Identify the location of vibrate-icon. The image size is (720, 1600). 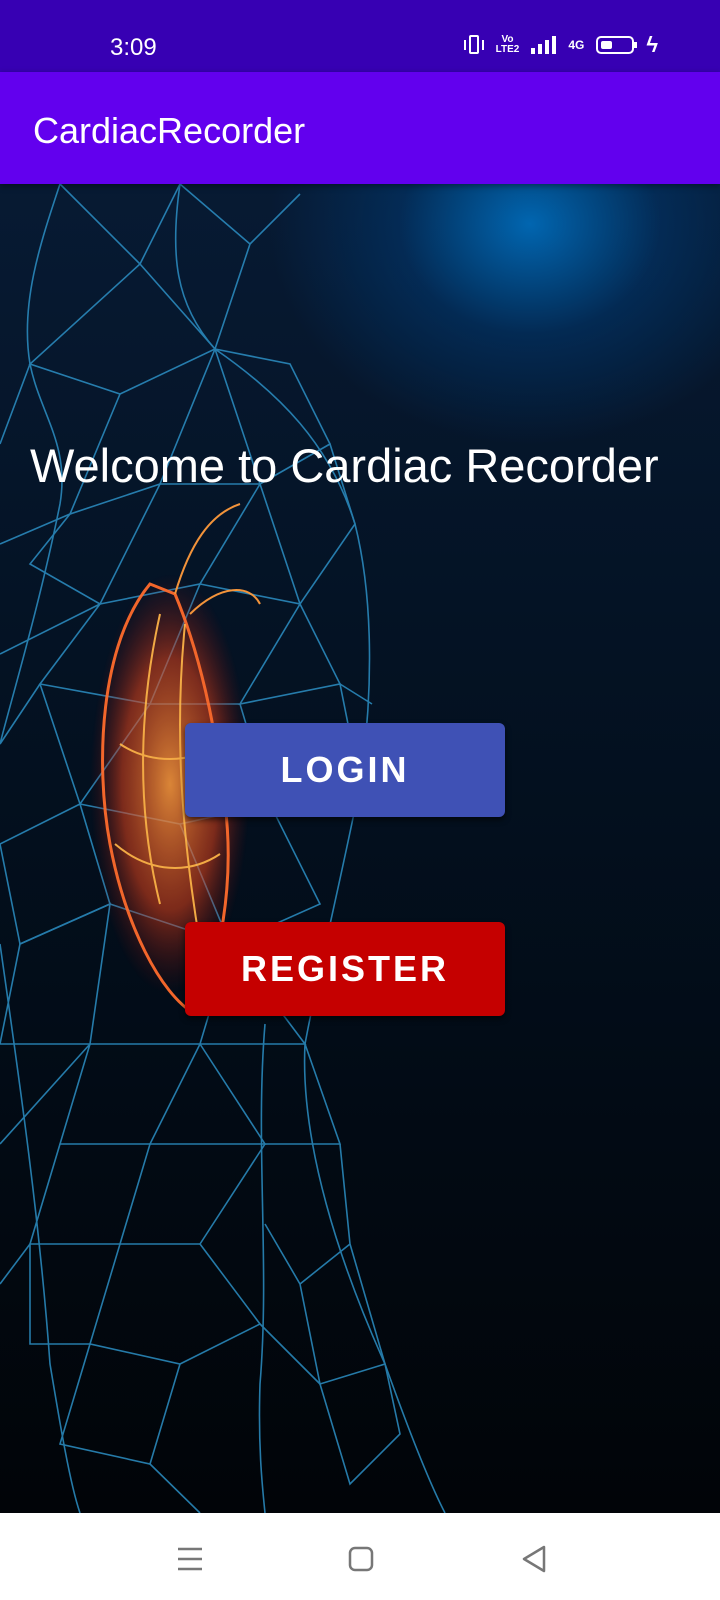
(473, 45).